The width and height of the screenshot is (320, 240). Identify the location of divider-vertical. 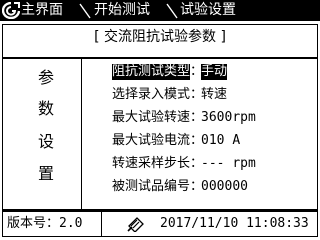
(81, 133).